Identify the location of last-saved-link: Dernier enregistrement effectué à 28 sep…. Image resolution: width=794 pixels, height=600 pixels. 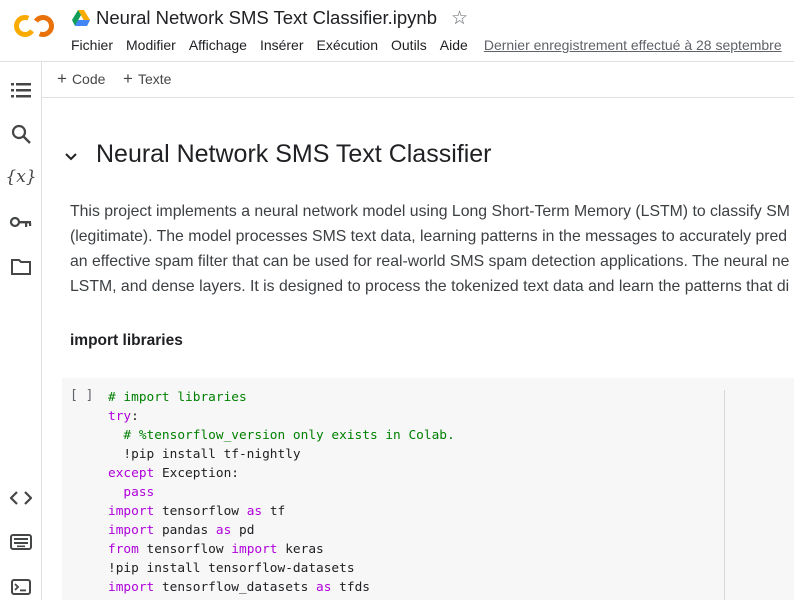
(633, 45).